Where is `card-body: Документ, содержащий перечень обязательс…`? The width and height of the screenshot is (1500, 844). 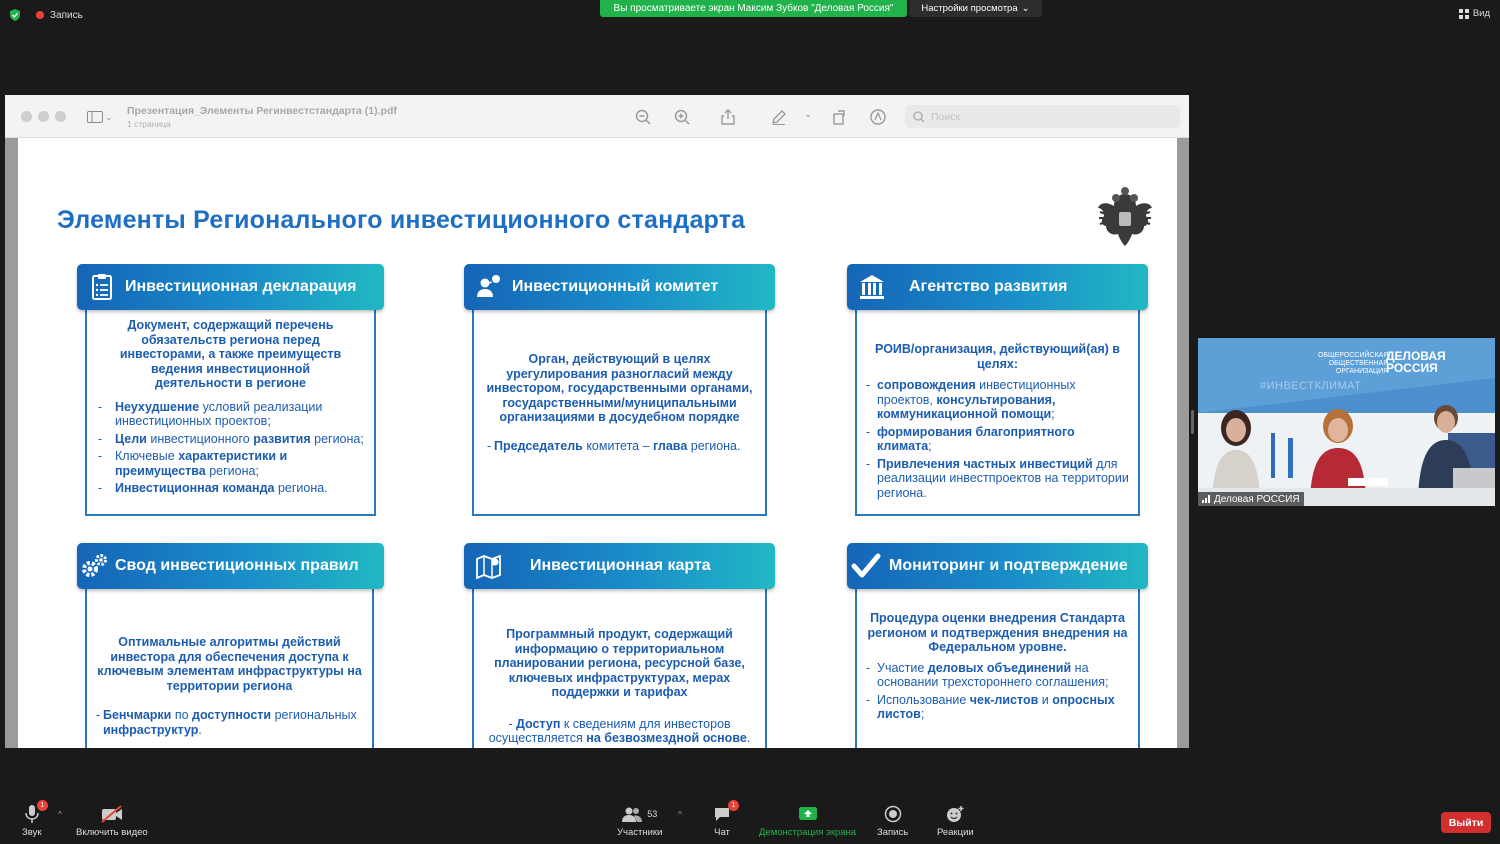
card-body: Документ, содержащий перечень обязательс… is located at coordinates (230, 409).